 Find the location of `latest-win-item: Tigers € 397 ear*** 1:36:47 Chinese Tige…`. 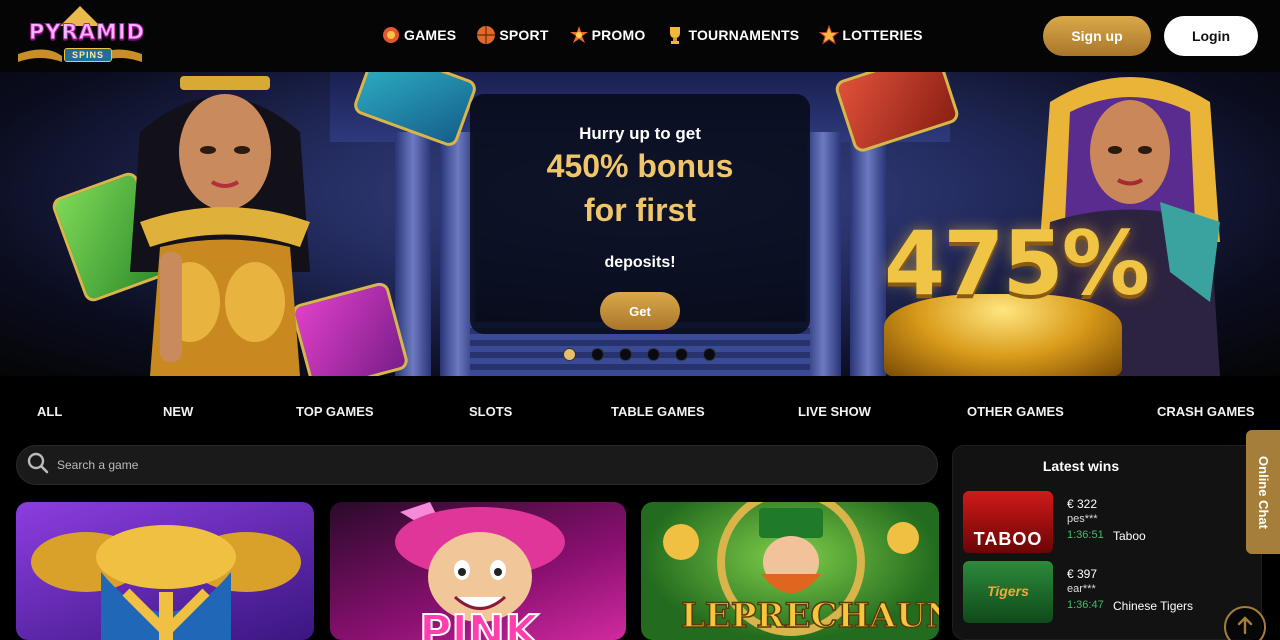

latest-win-item: Tigers € 397 ear*** 1:36:47 Chinese Tige… is located at coordinates (1103, 592).